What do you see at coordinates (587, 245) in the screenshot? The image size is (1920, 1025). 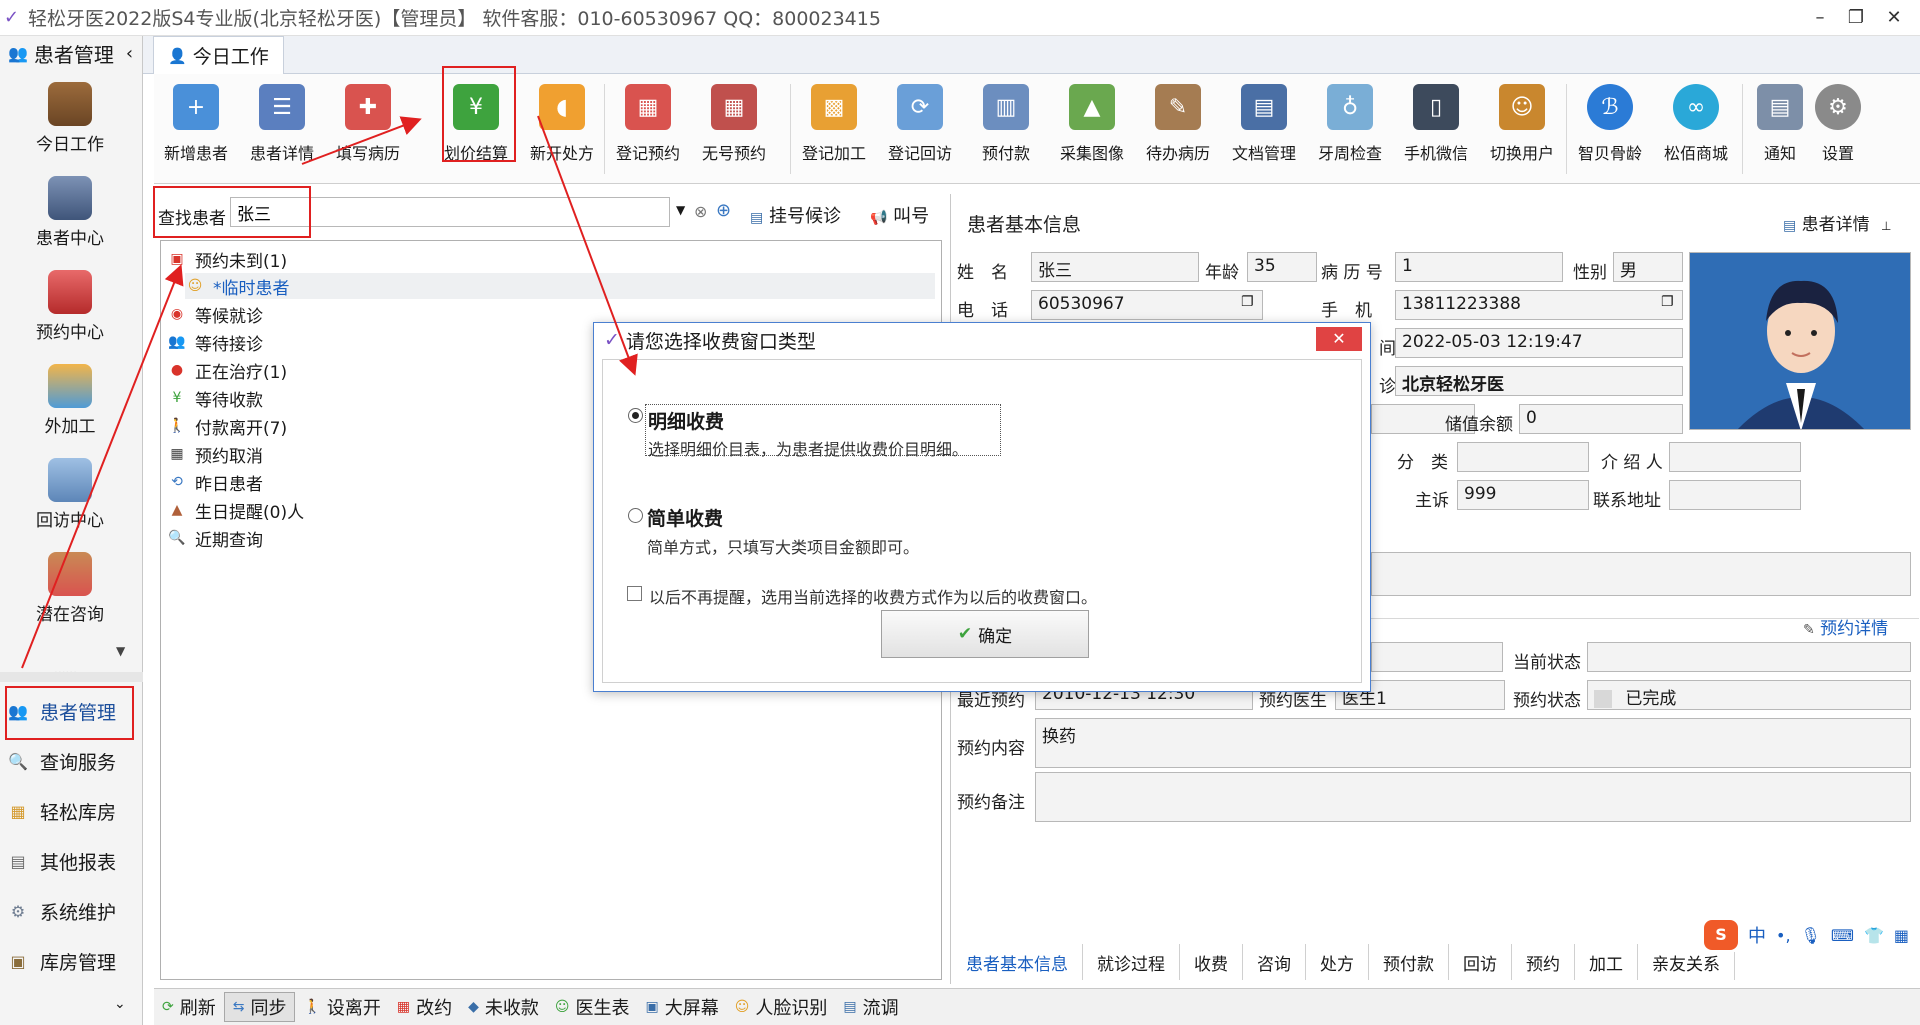 I see `arrow-settlement-to-dialog` at bounding box center [587, 245].